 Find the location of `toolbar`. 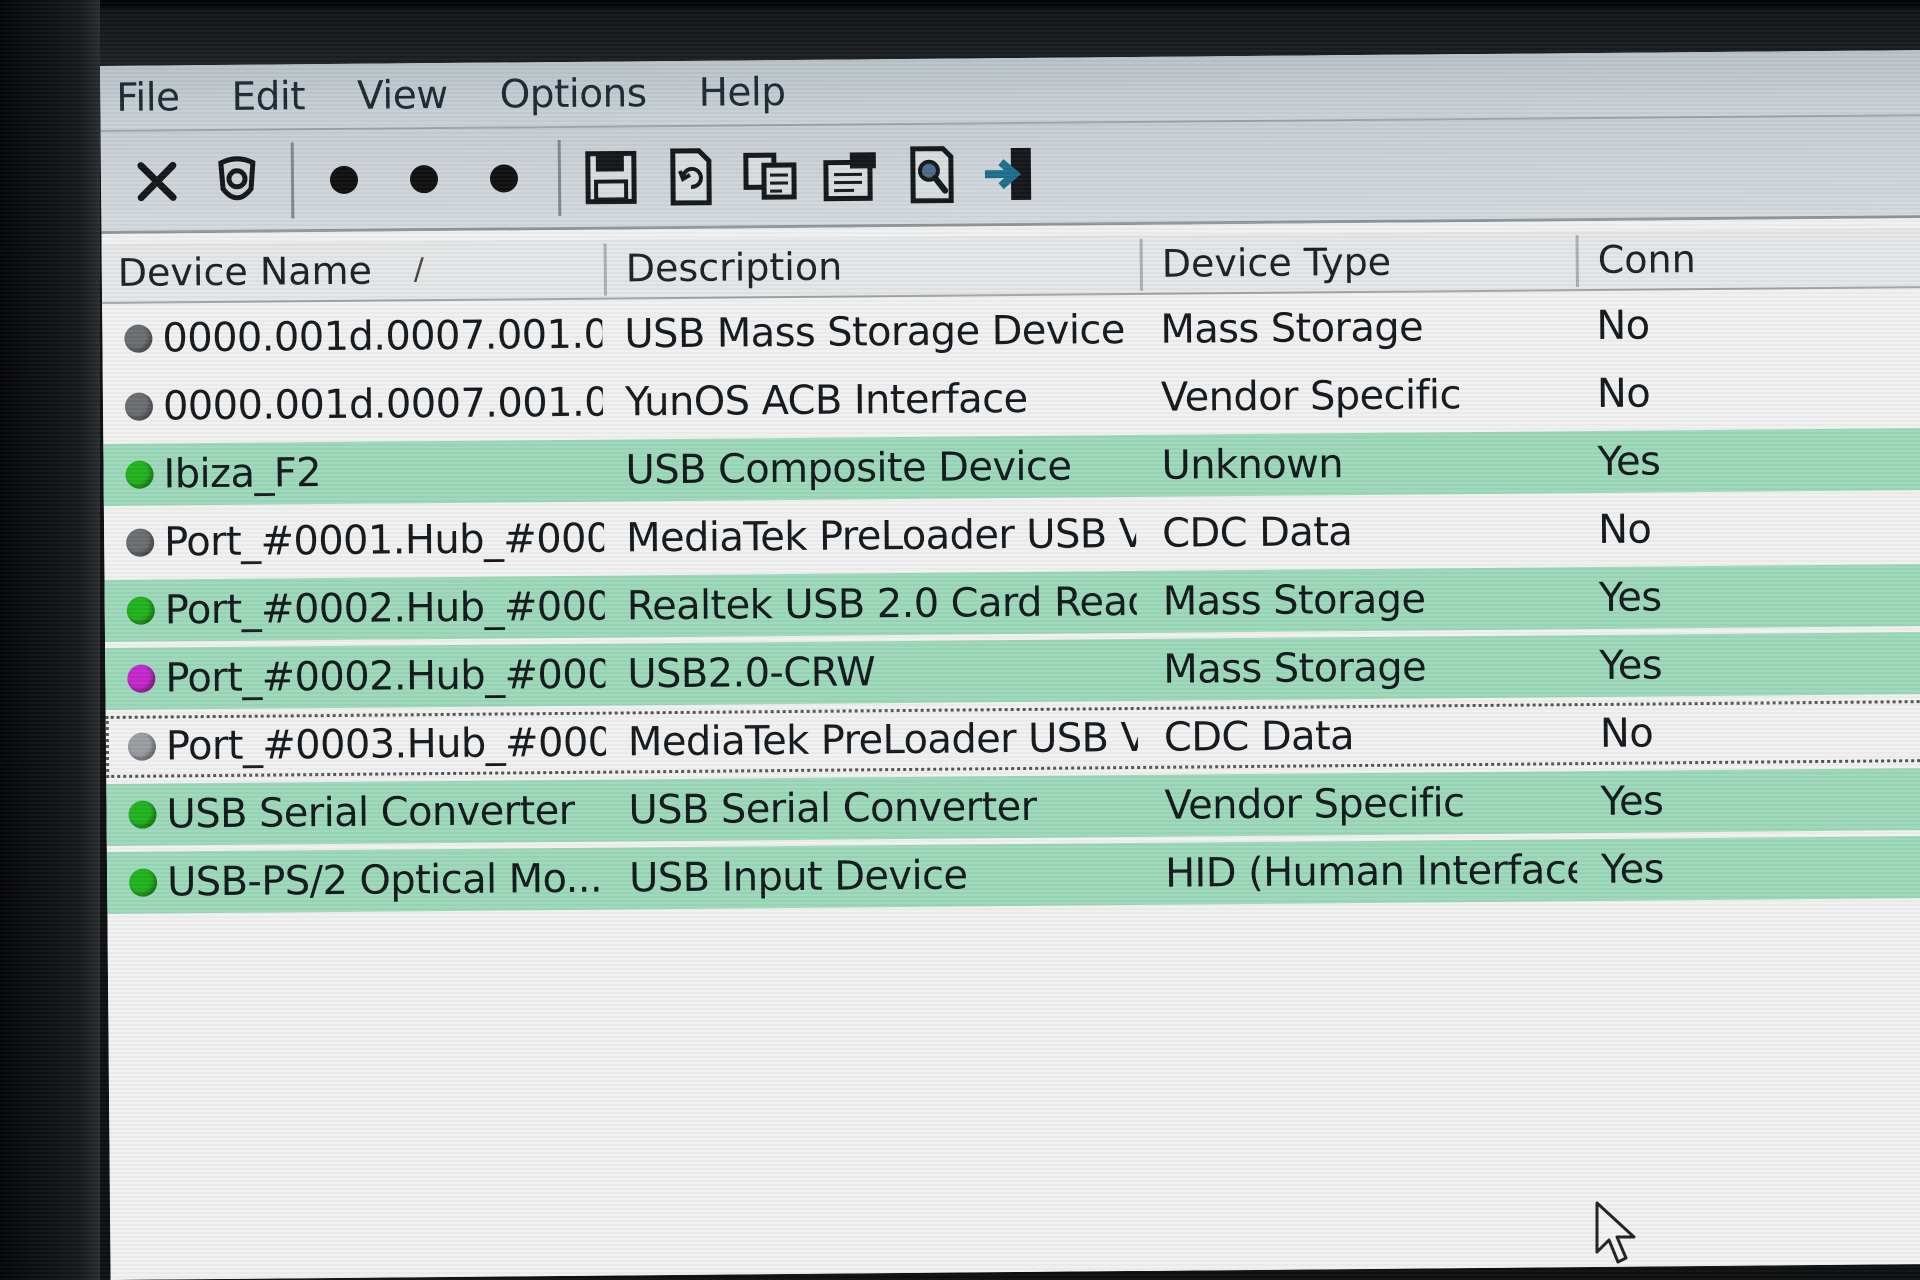

toolbar is located at coordinates (1010, 174).